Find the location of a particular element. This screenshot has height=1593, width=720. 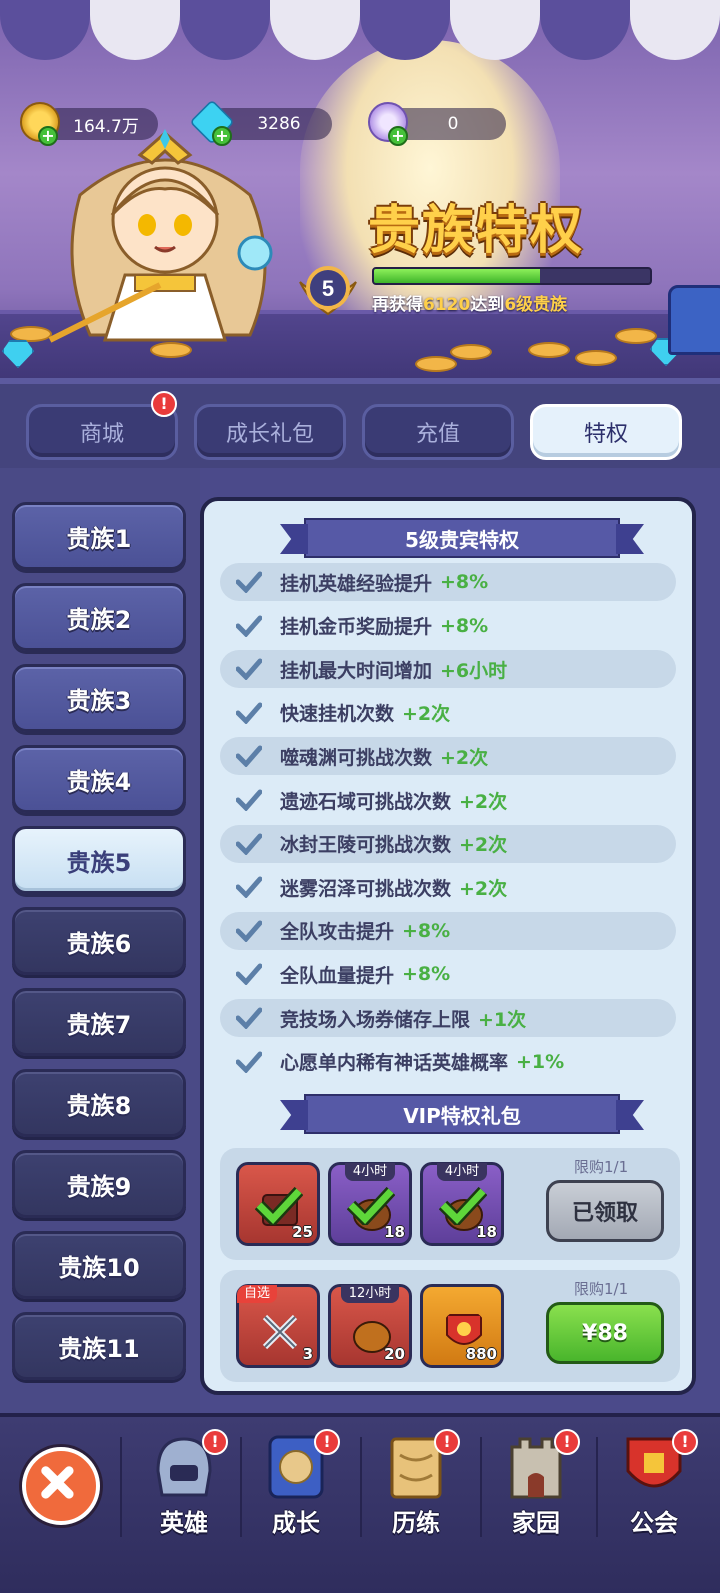

gift-item-count: 20 is located at coordinates (394, 1354).